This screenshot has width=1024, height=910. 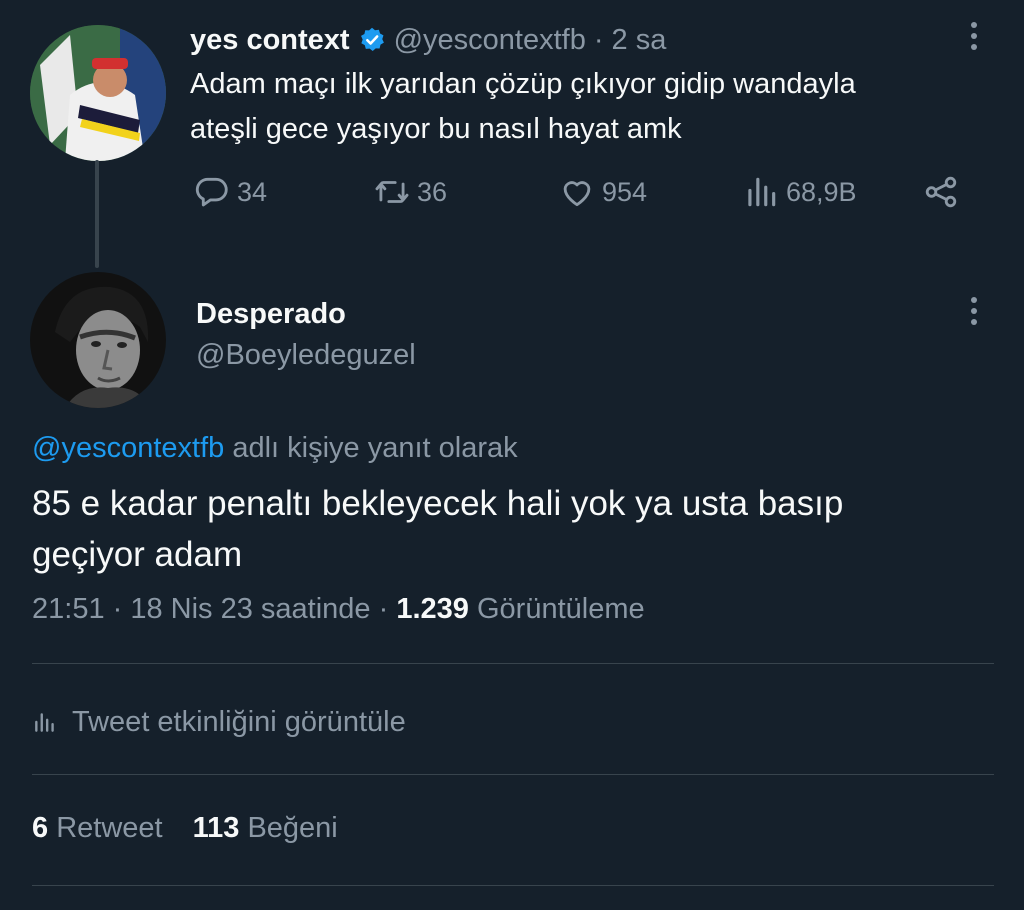 I want to click on reply-icon, so click(x=211, y=192).